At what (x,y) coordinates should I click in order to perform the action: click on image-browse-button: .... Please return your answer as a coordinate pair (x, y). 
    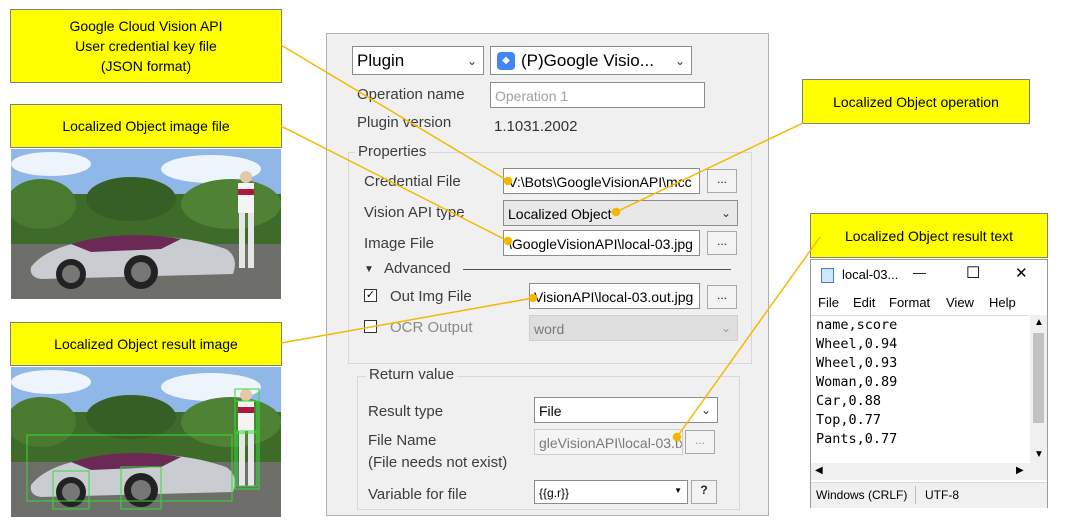
    Looking at the image, I should click on (722, 243).